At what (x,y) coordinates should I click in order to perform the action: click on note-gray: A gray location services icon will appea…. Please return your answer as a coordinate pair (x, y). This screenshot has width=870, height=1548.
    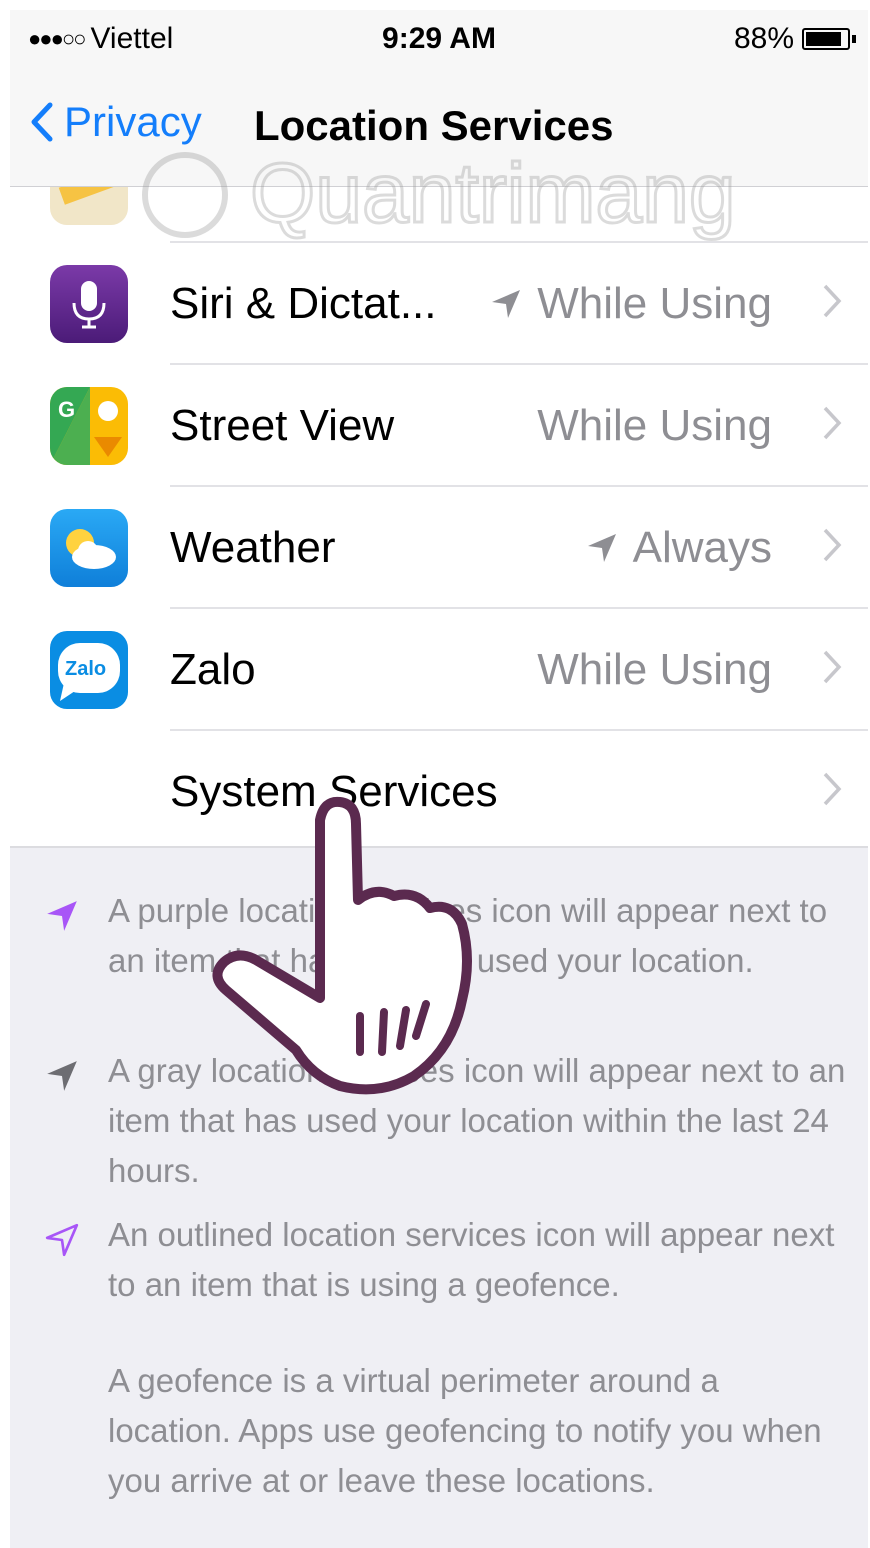
    Looking at the image, I should click on (477, 1120).